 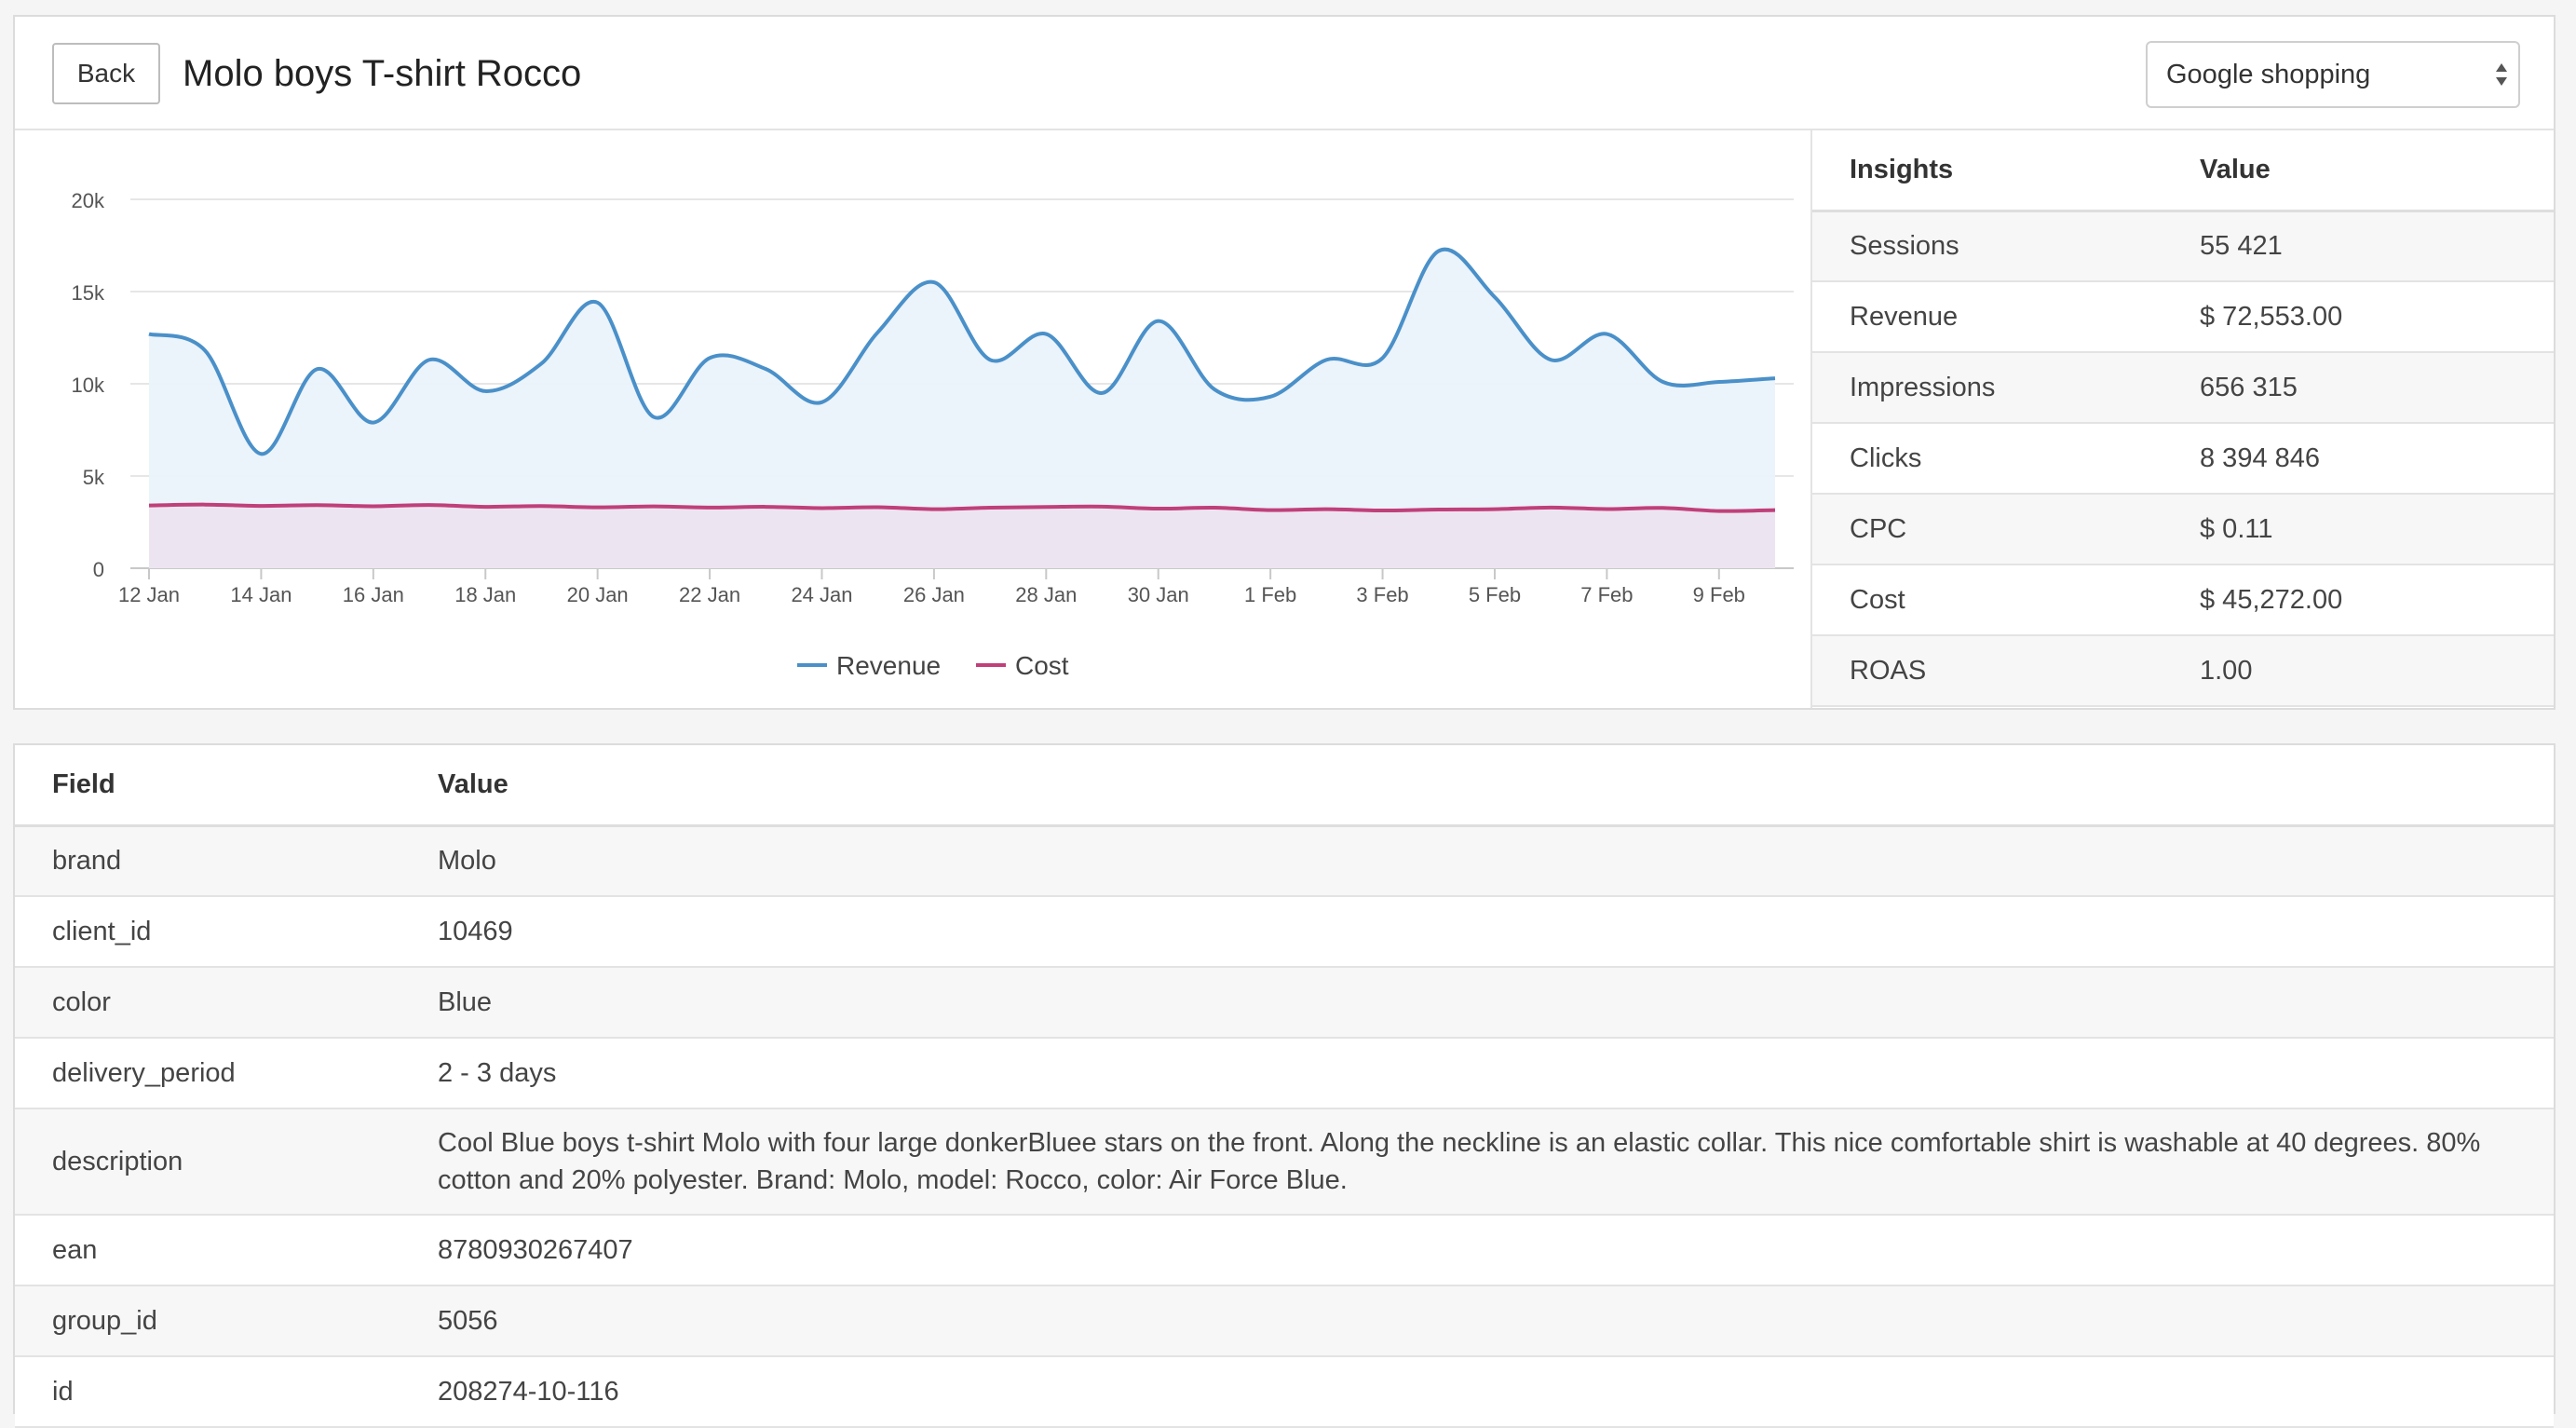 I want to click on y-tick-label: 15k, so click(x=88, y=293).